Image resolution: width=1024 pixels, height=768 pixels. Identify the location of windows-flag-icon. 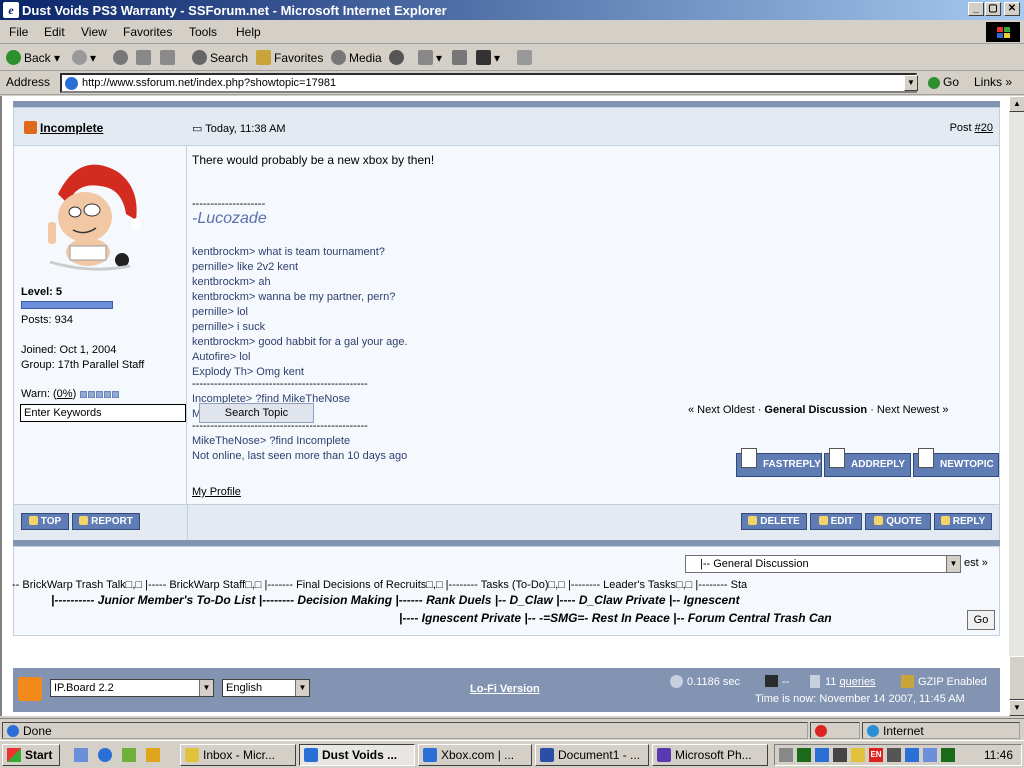
(14, 755).